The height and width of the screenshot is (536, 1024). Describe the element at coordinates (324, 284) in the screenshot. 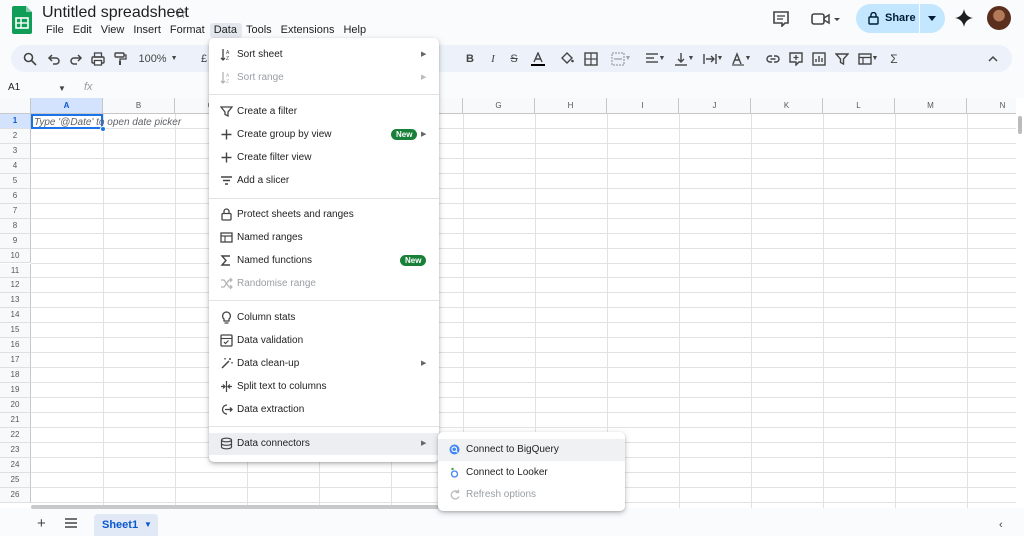

I see `menu-item-randomise-range: Randomise range` at that location.